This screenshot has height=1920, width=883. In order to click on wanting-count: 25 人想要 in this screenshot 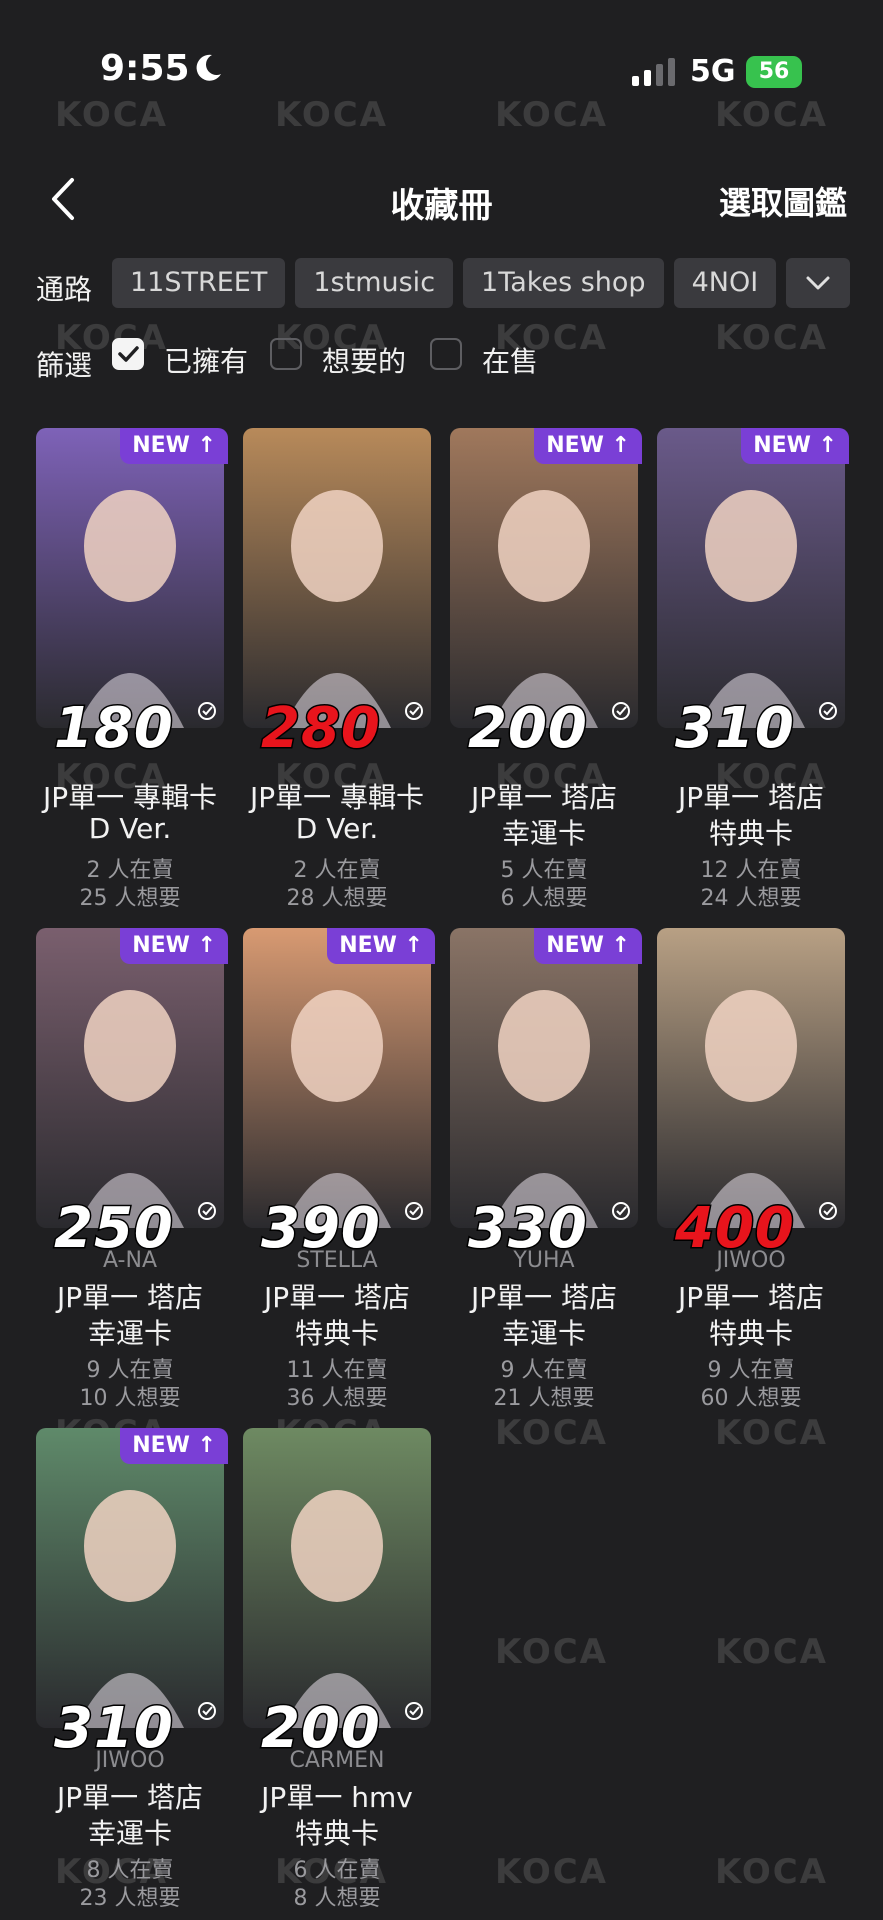, I will do `click(130, 898)`.